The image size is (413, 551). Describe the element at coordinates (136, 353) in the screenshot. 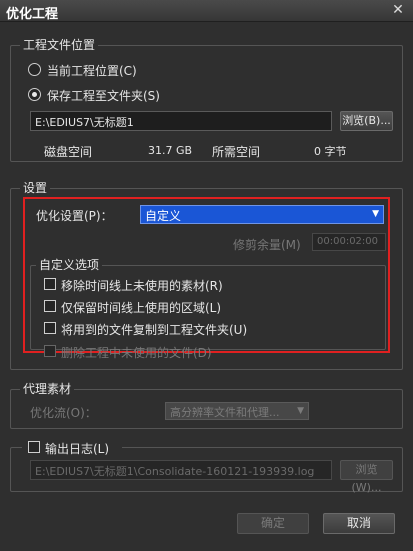

I see `delete-unused-files-label: 删除工程中未使用的文件(D)` at that location.